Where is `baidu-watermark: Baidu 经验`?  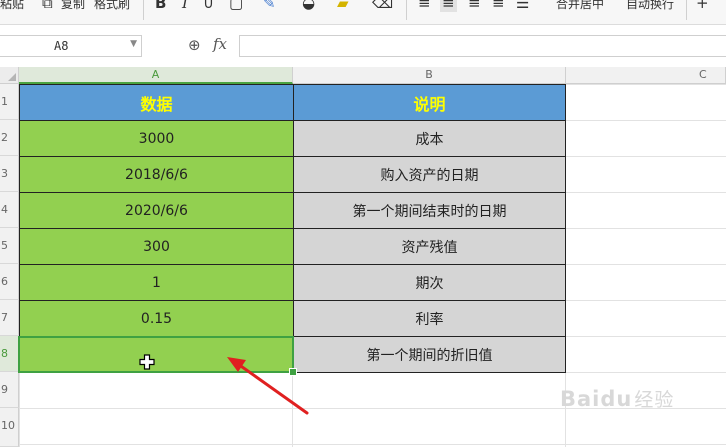
baidu-watermark: Baidu 经验 is located at coordinates (617, 398).